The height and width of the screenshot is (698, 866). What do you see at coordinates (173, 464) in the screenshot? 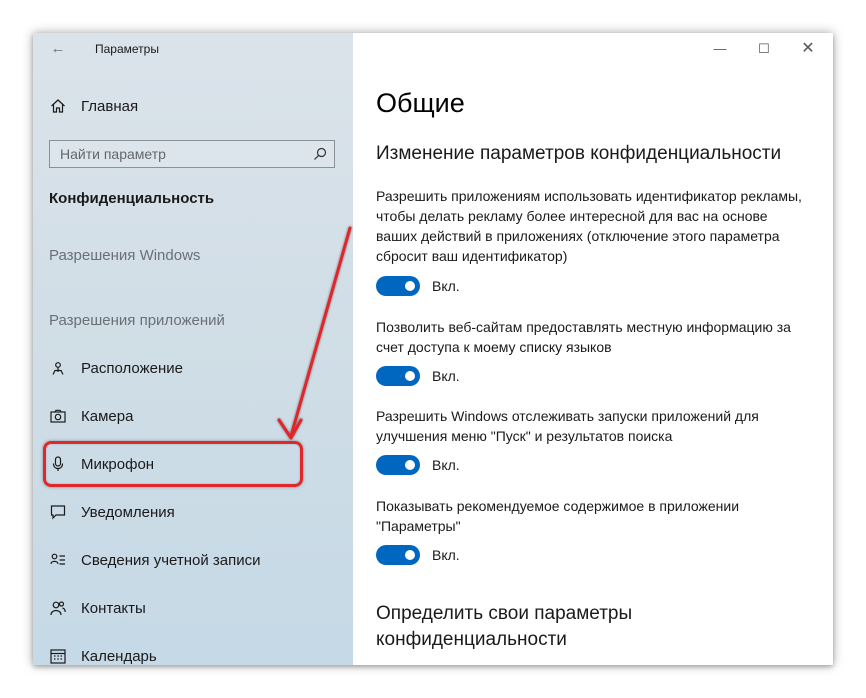
I see `microphone-highlight-frame` at bounding box center [173, 464].